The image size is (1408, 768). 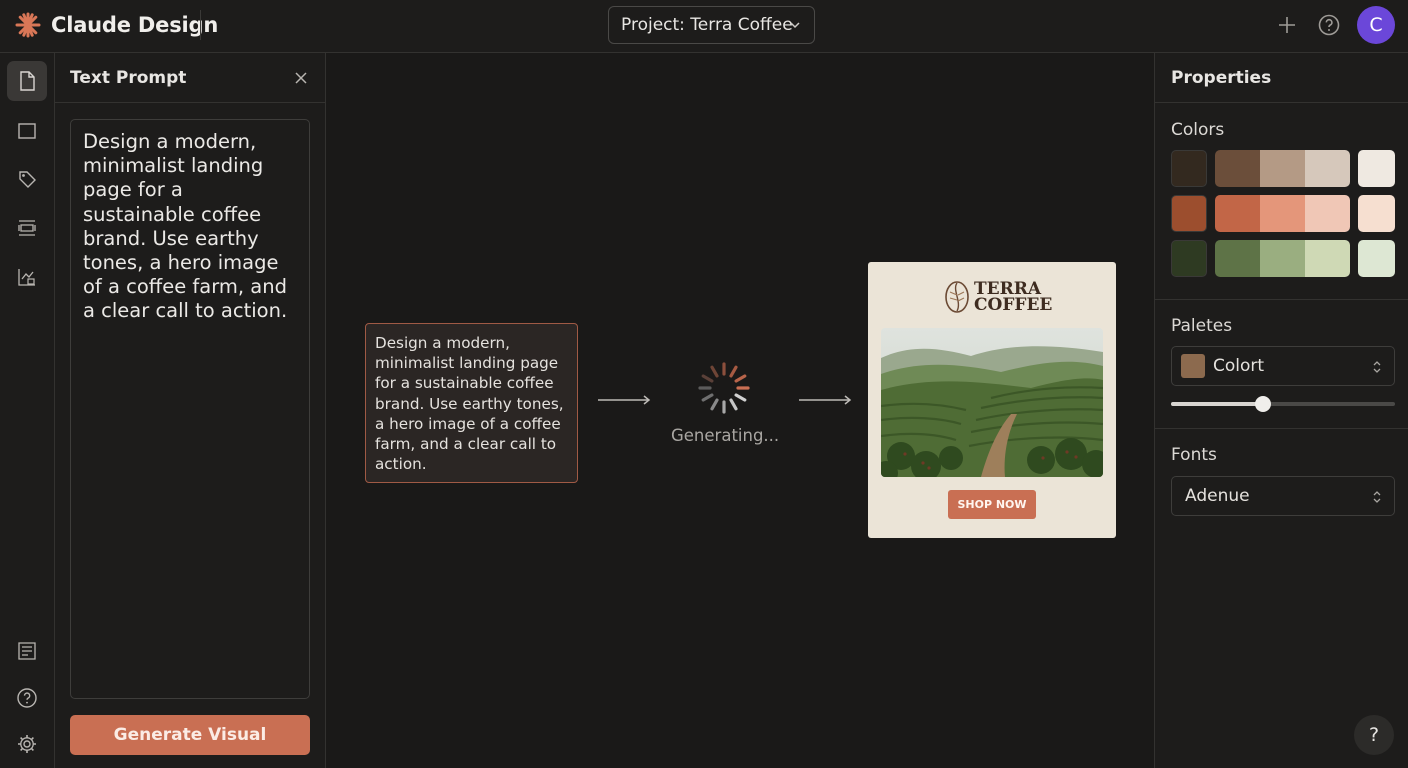 I want to click on landing-page-preview: TERRA COFFEE SHOP NOW, so click(x=992, y=400).